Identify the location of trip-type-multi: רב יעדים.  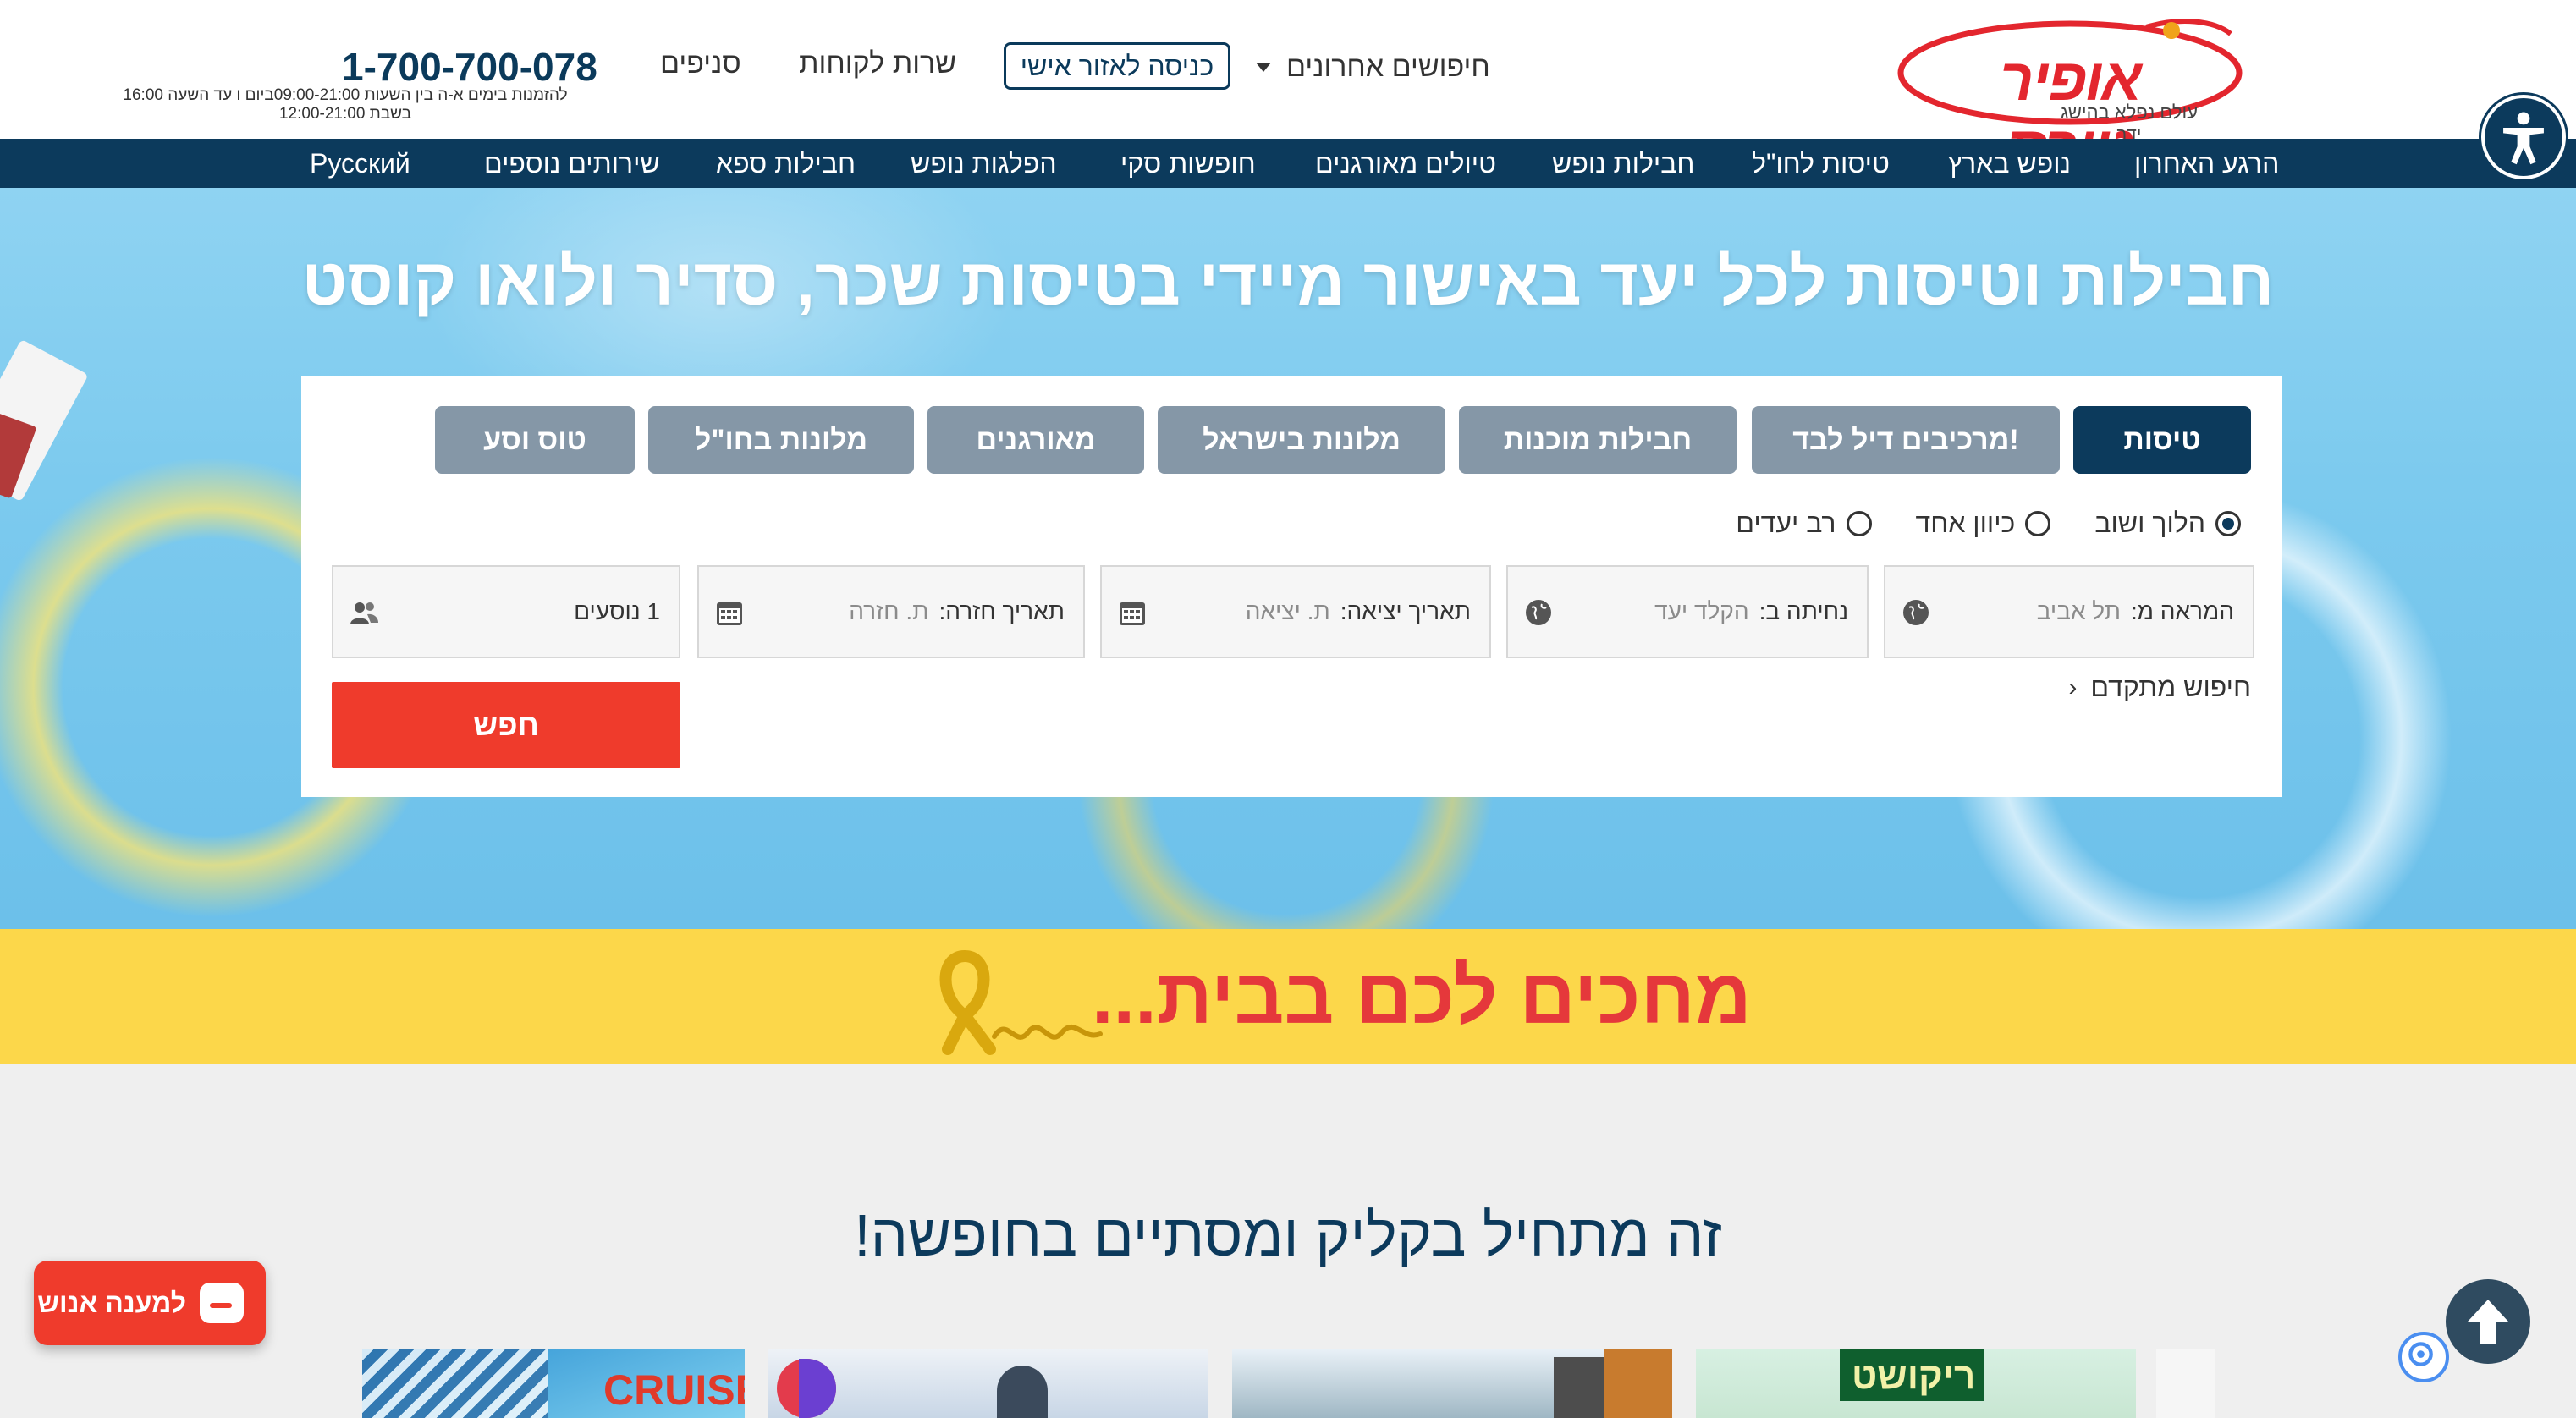
(1804, 523).